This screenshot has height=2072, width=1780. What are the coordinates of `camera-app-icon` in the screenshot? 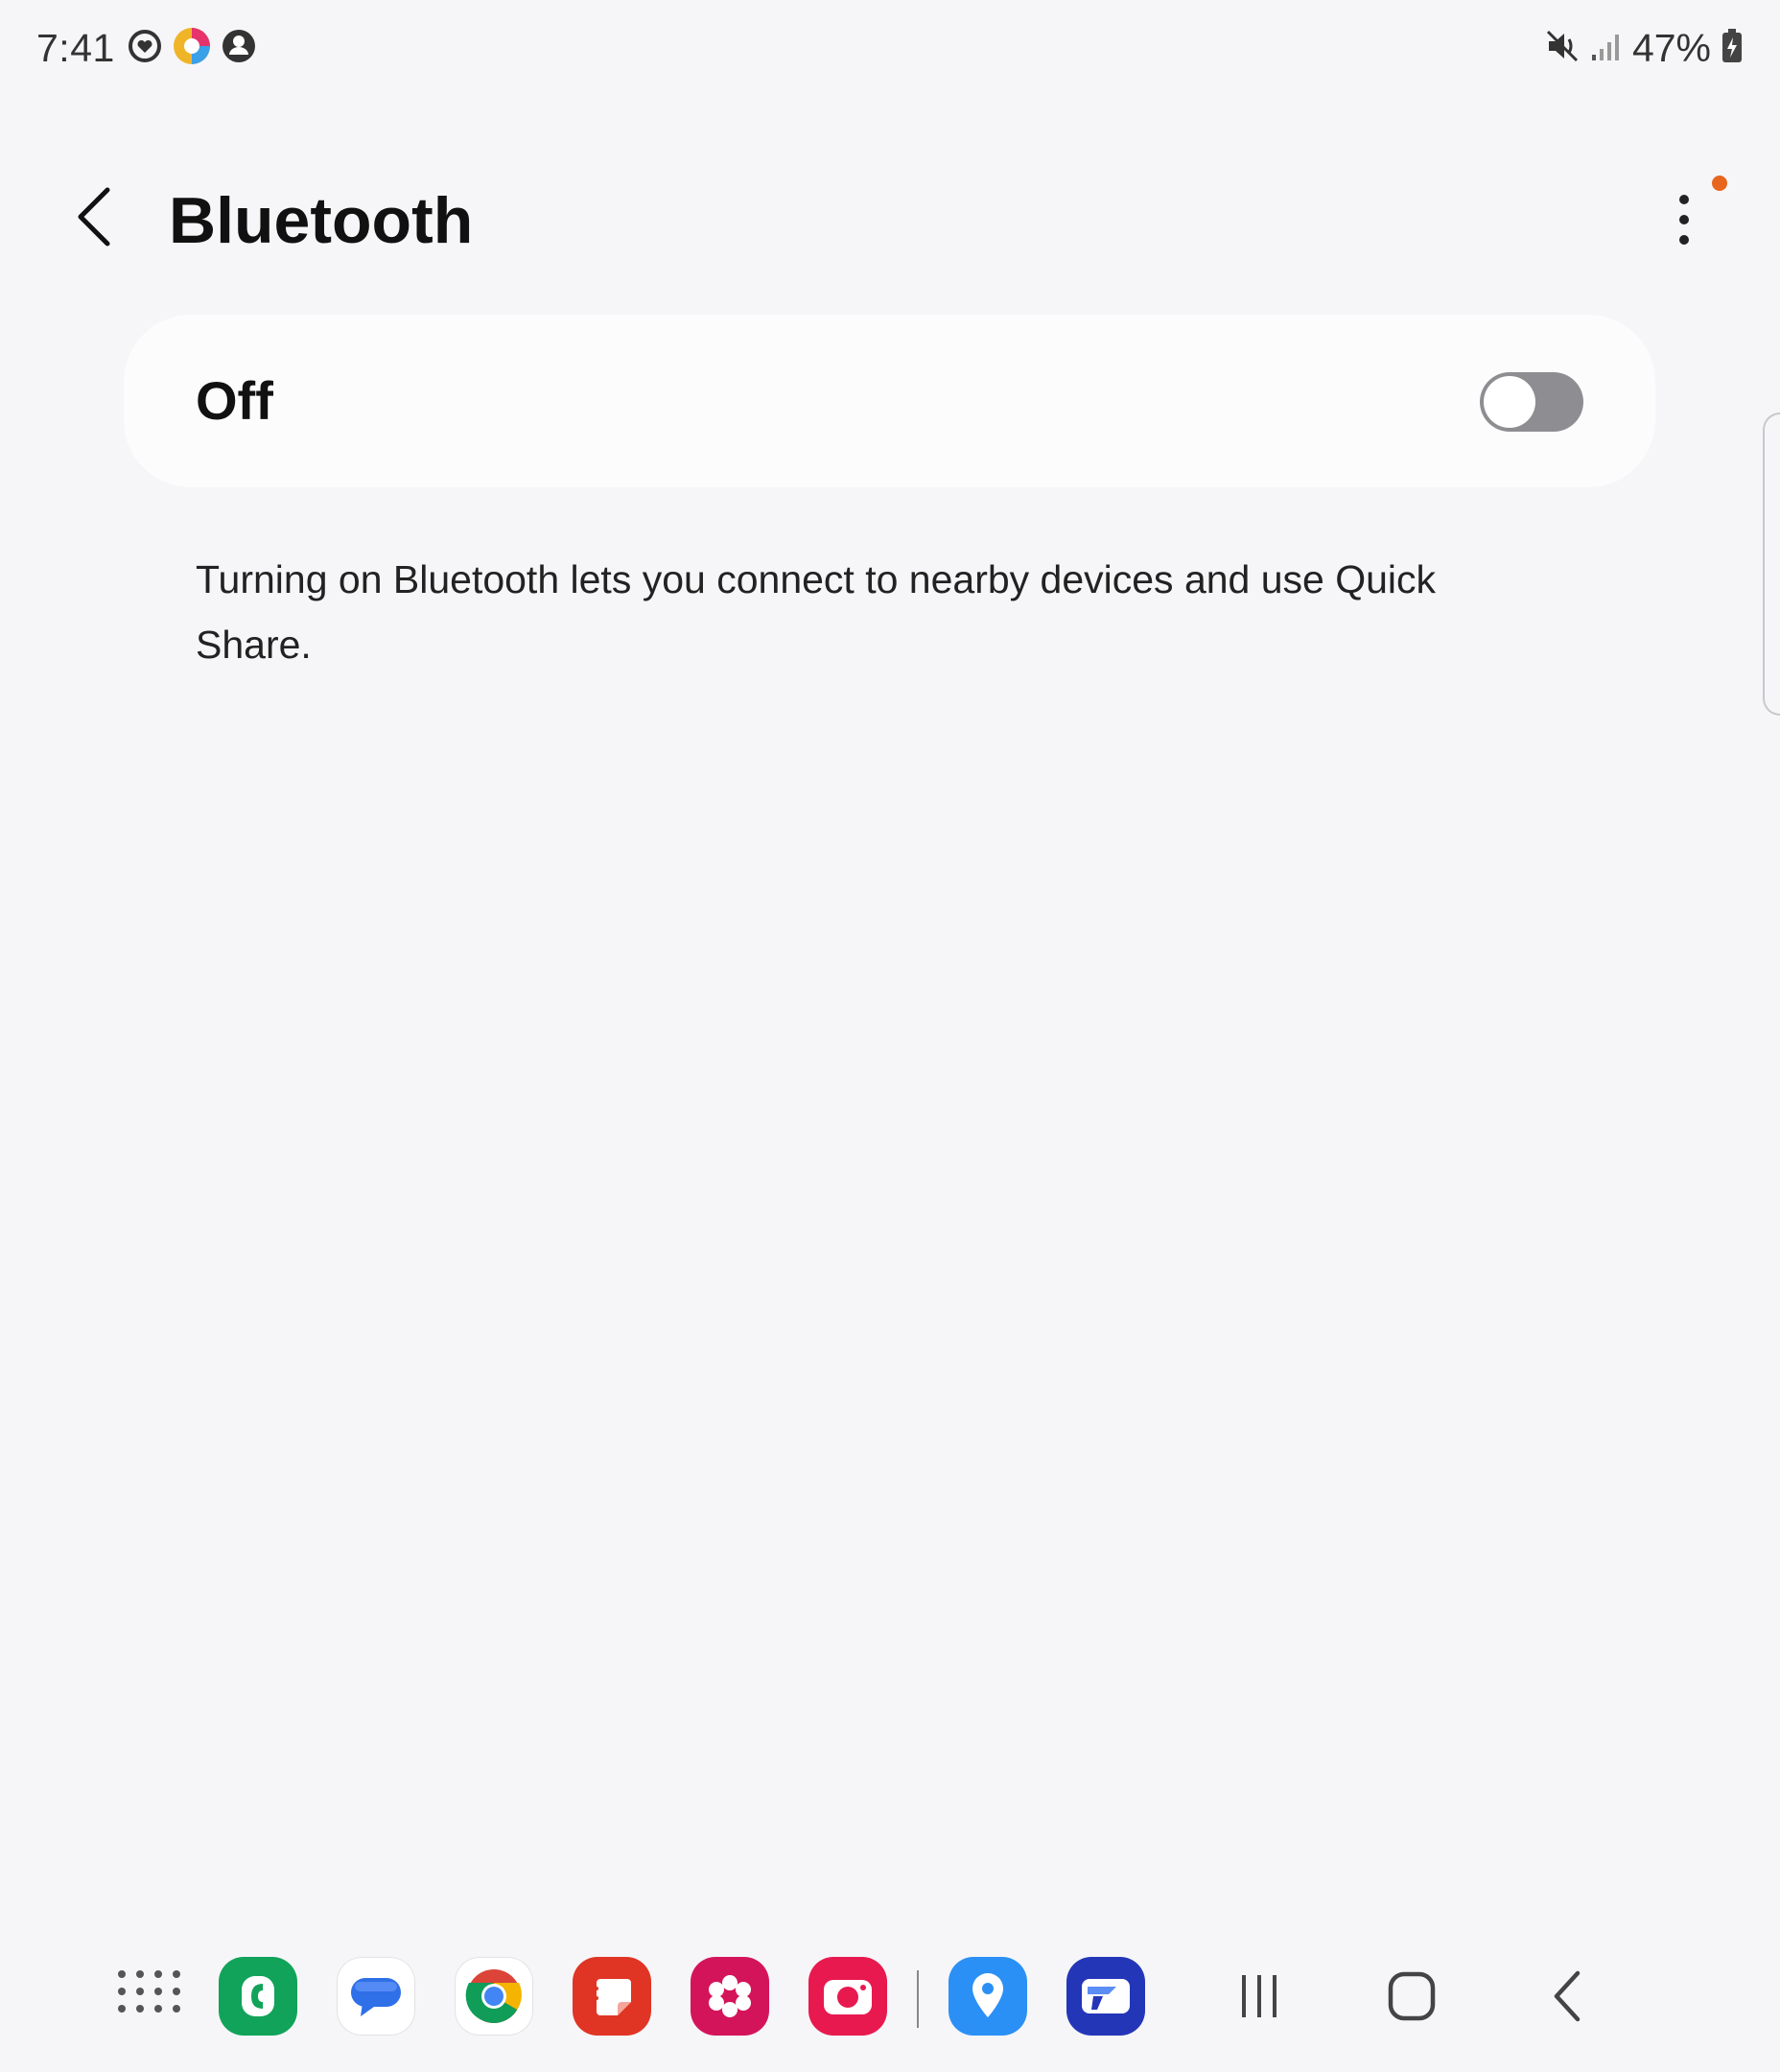 It's located at (847, 1996).